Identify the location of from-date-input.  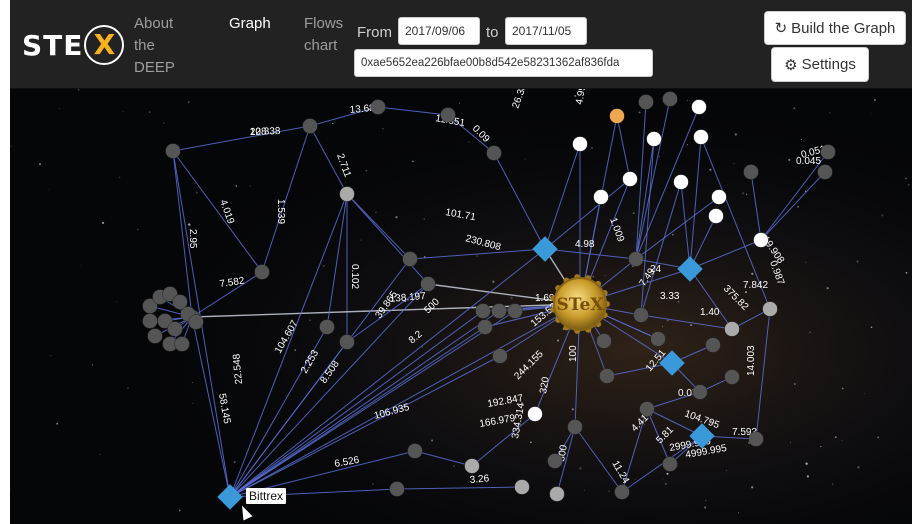
(439, 31).